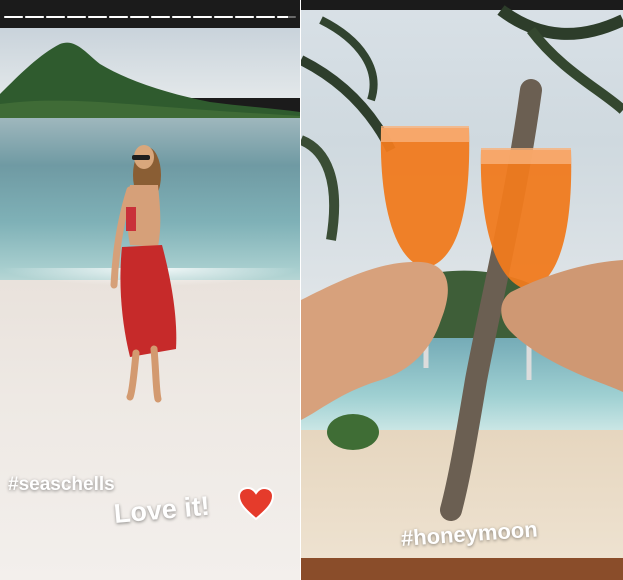 This screenshot has height=580, width=623. I want to click on heart-icon, so click(256, 504).